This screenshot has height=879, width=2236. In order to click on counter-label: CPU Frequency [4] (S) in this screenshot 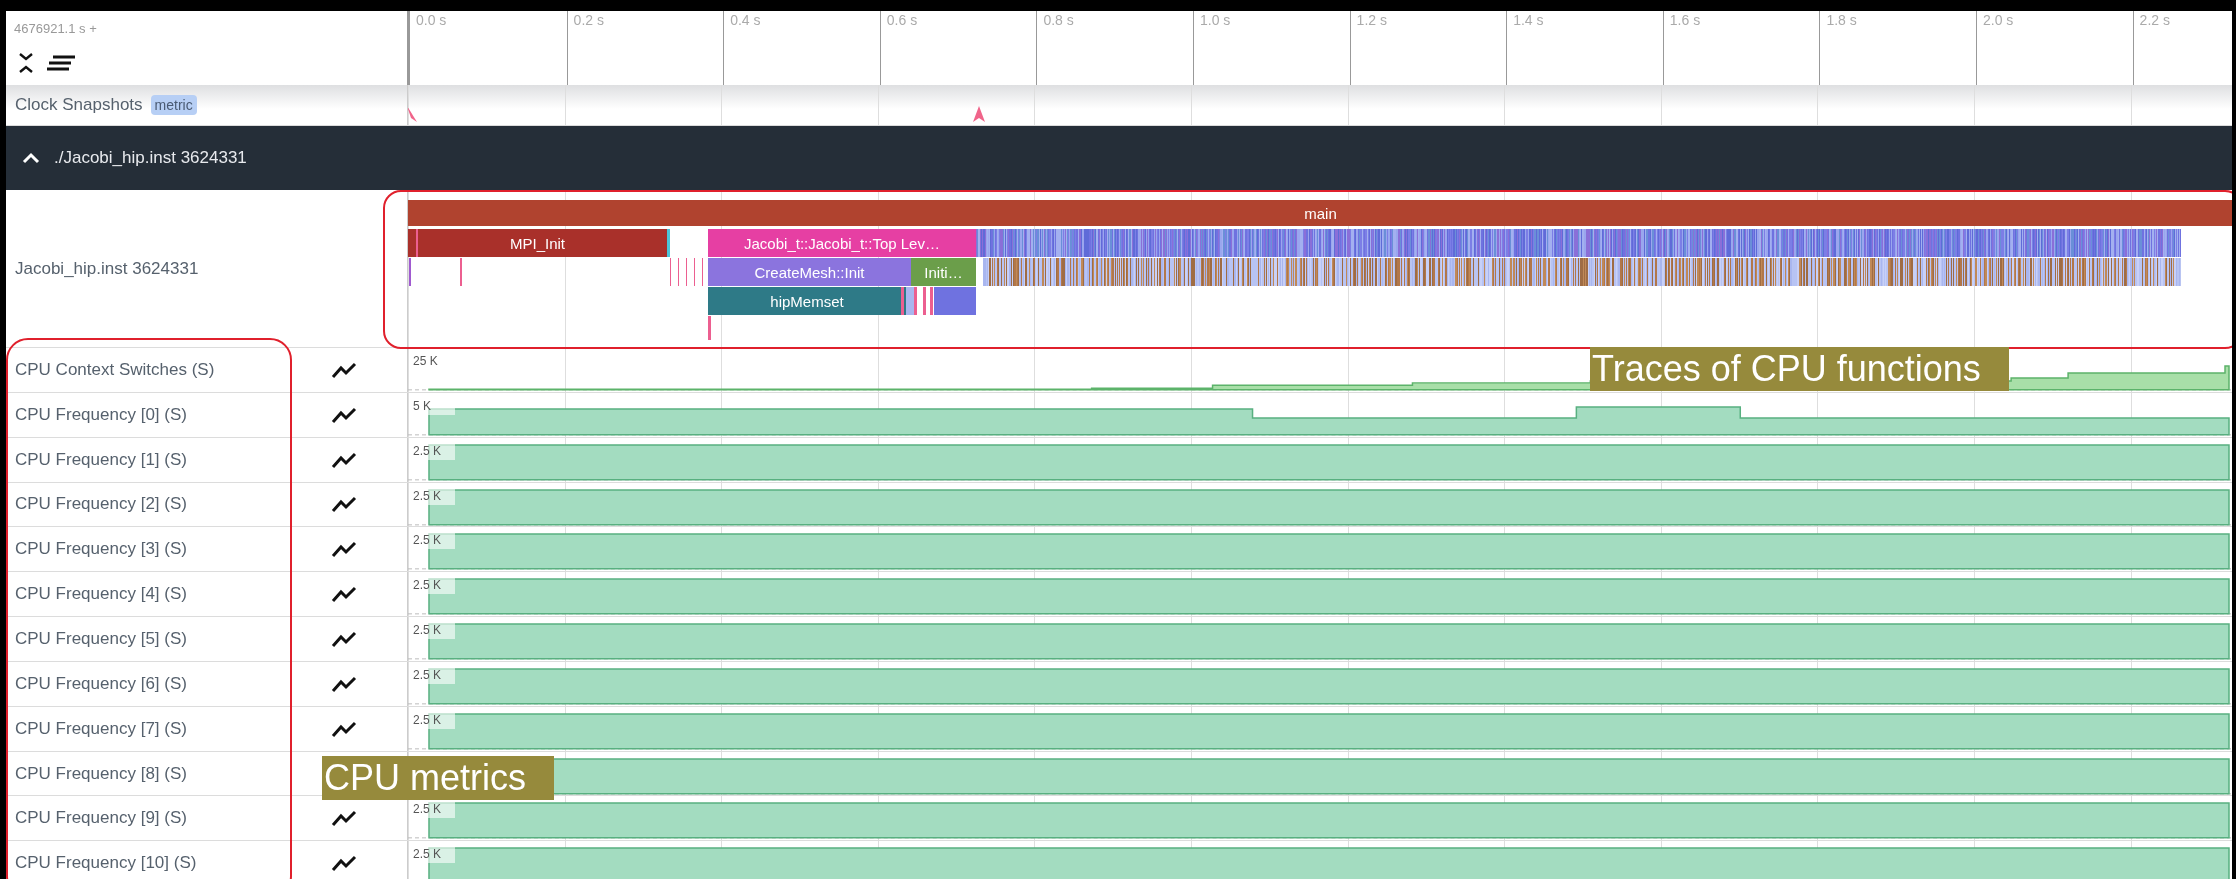, I will do `click(101, 594)`.